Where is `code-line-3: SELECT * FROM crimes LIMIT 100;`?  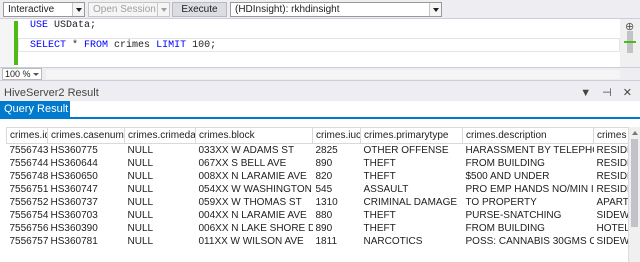
code-line-3: SELECT * FROM crimes LIMIT 100; is located at coordinates (123, 45).